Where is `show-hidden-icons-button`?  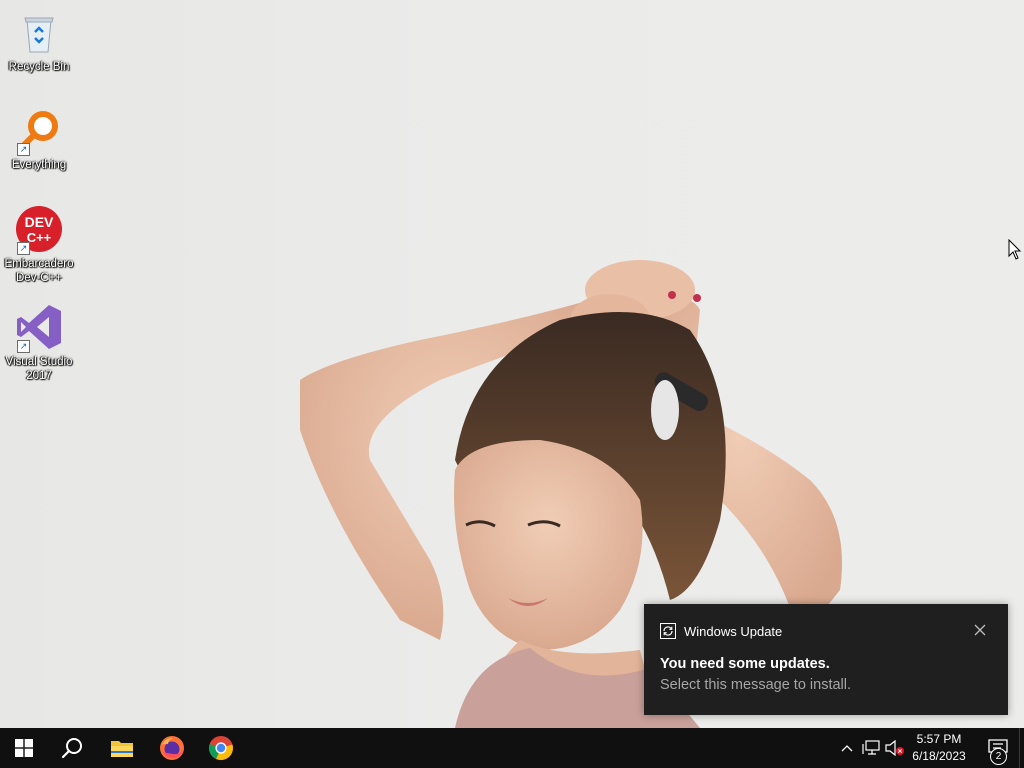 show-hidden-icons-button is located at coordinates (847, 748).